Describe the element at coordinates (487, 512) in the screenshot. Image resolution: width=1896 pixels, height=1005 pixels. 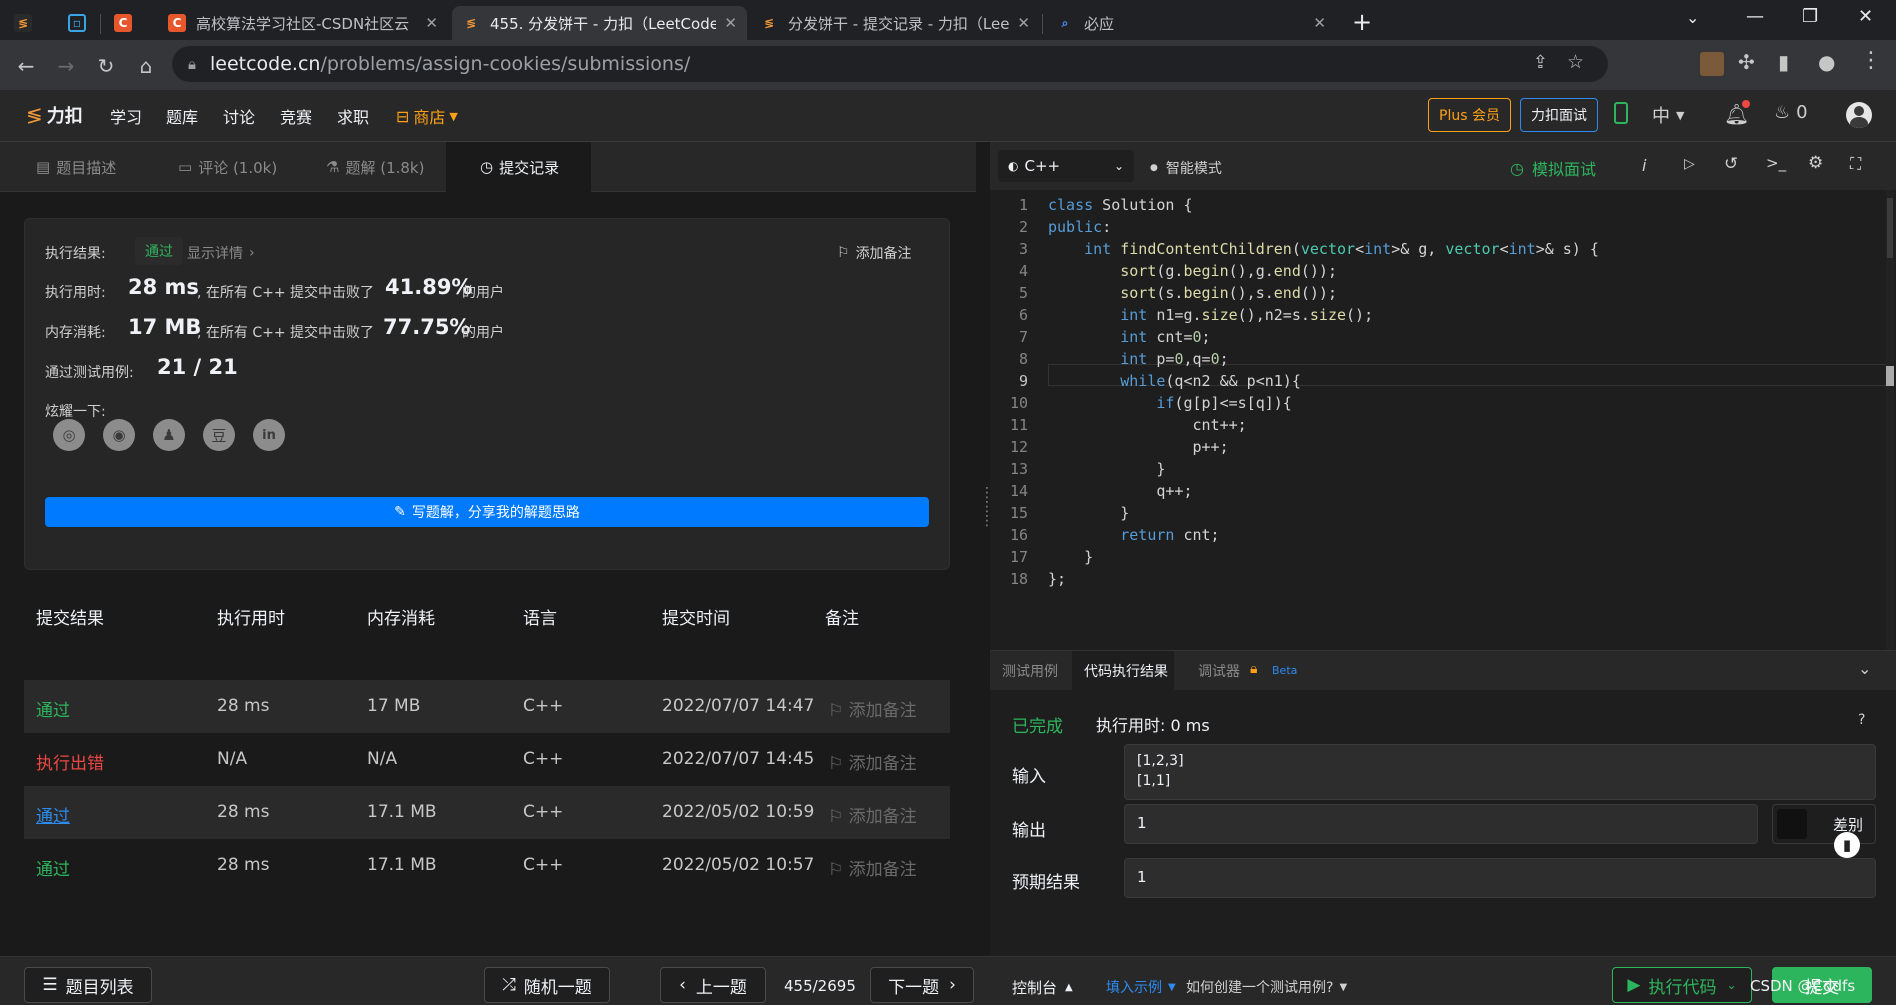
I see `write-solution-button: ✎ 写题解，分享我的解题思路` at that location.